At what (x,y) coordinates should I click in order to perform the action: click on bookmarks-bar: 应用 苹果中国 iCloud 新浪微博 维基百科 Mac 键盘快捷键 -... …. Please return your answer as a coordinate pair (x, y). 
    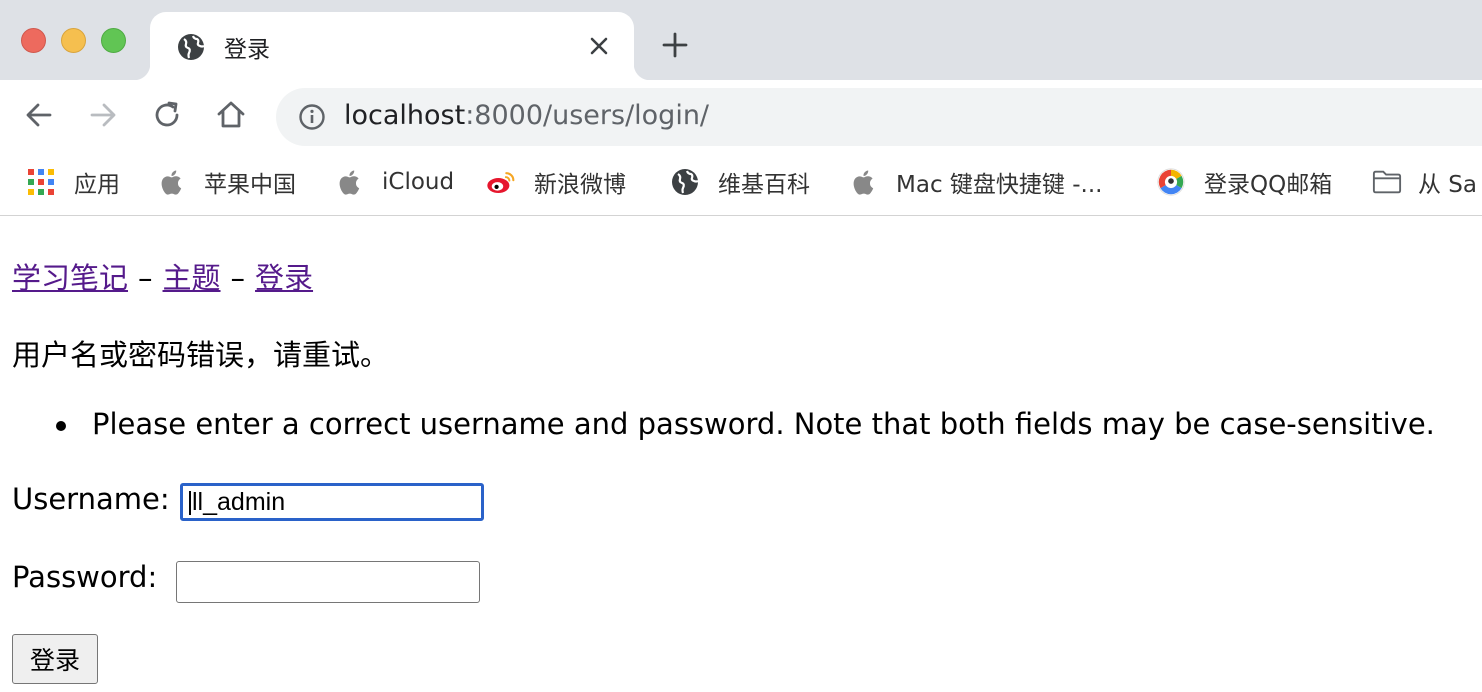
    Looking at the image, I should click on (741, 185).